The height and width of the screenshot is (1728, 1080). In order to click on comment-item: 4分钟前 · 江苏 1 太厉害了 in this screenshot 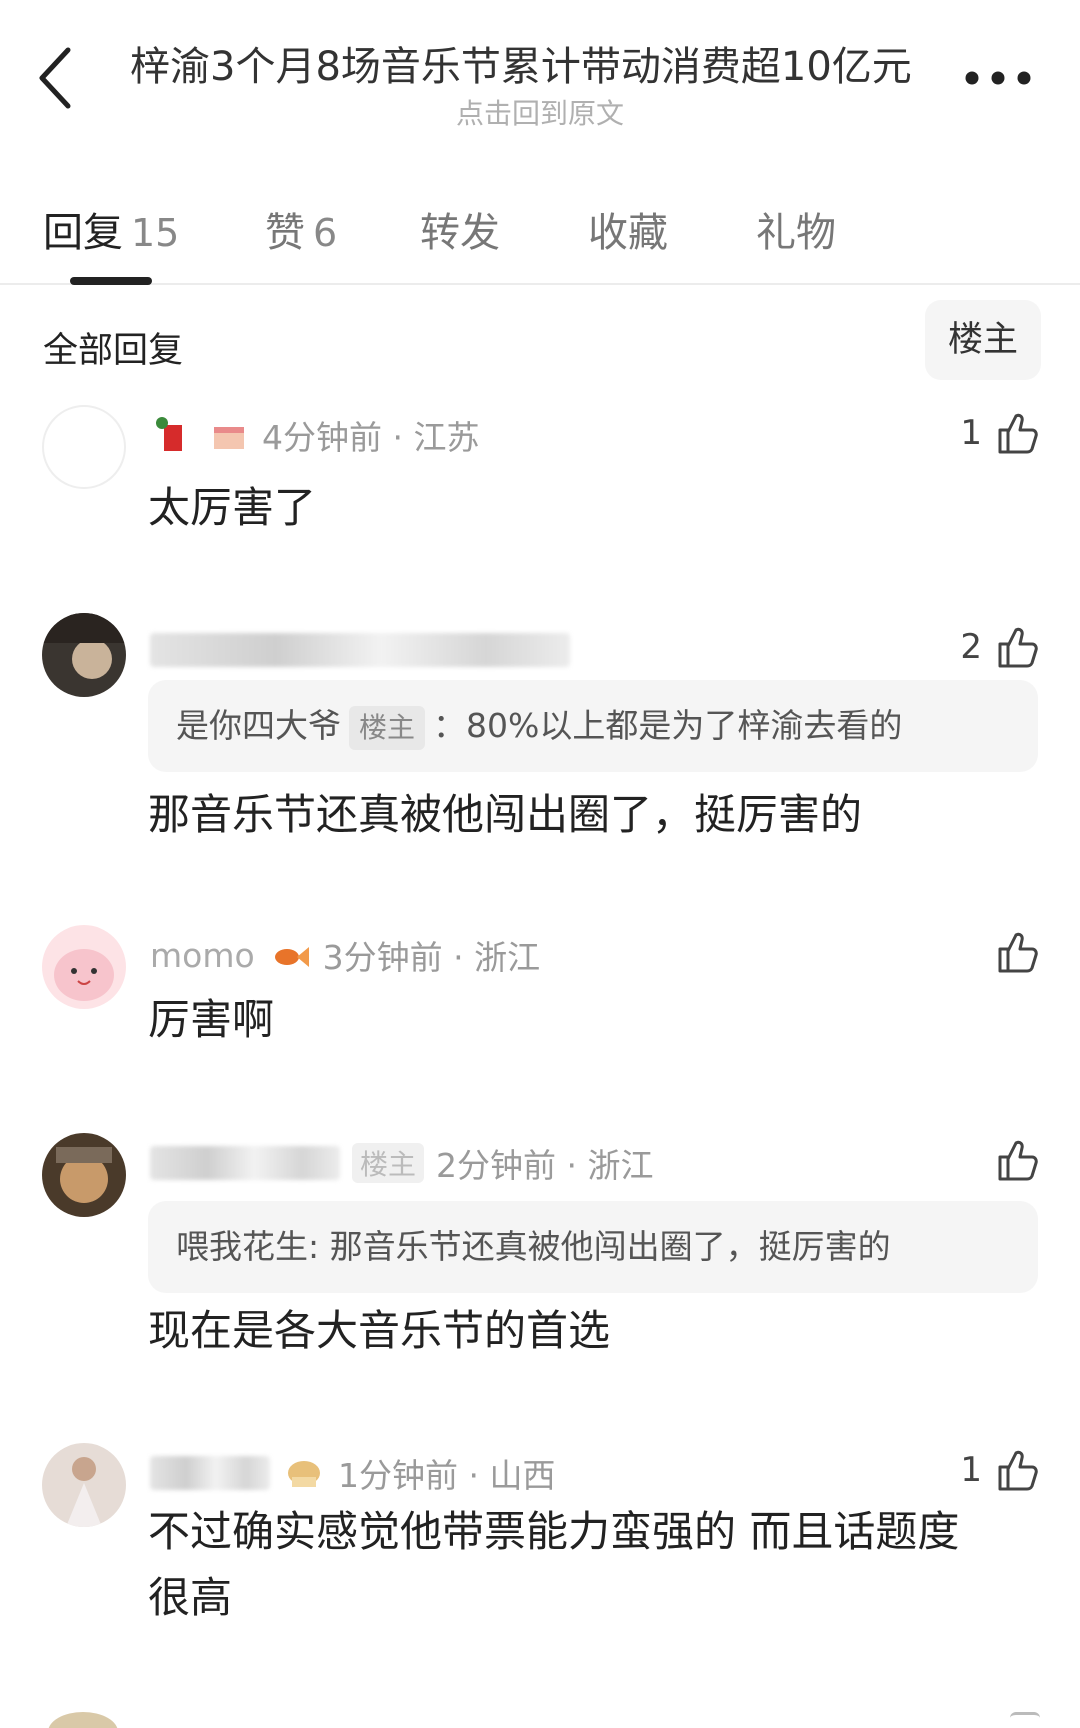, I will do `click(540, 485)`.